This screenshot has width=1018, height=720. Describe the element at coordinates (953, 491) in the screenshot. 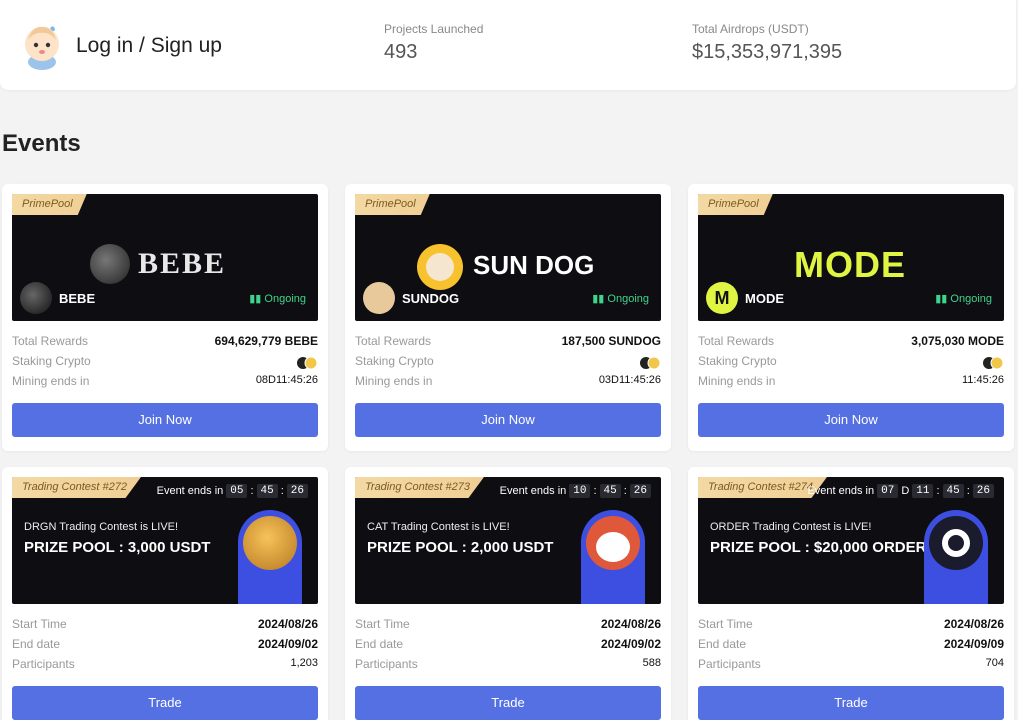

I see `countdown-minutes: 45` at that location.